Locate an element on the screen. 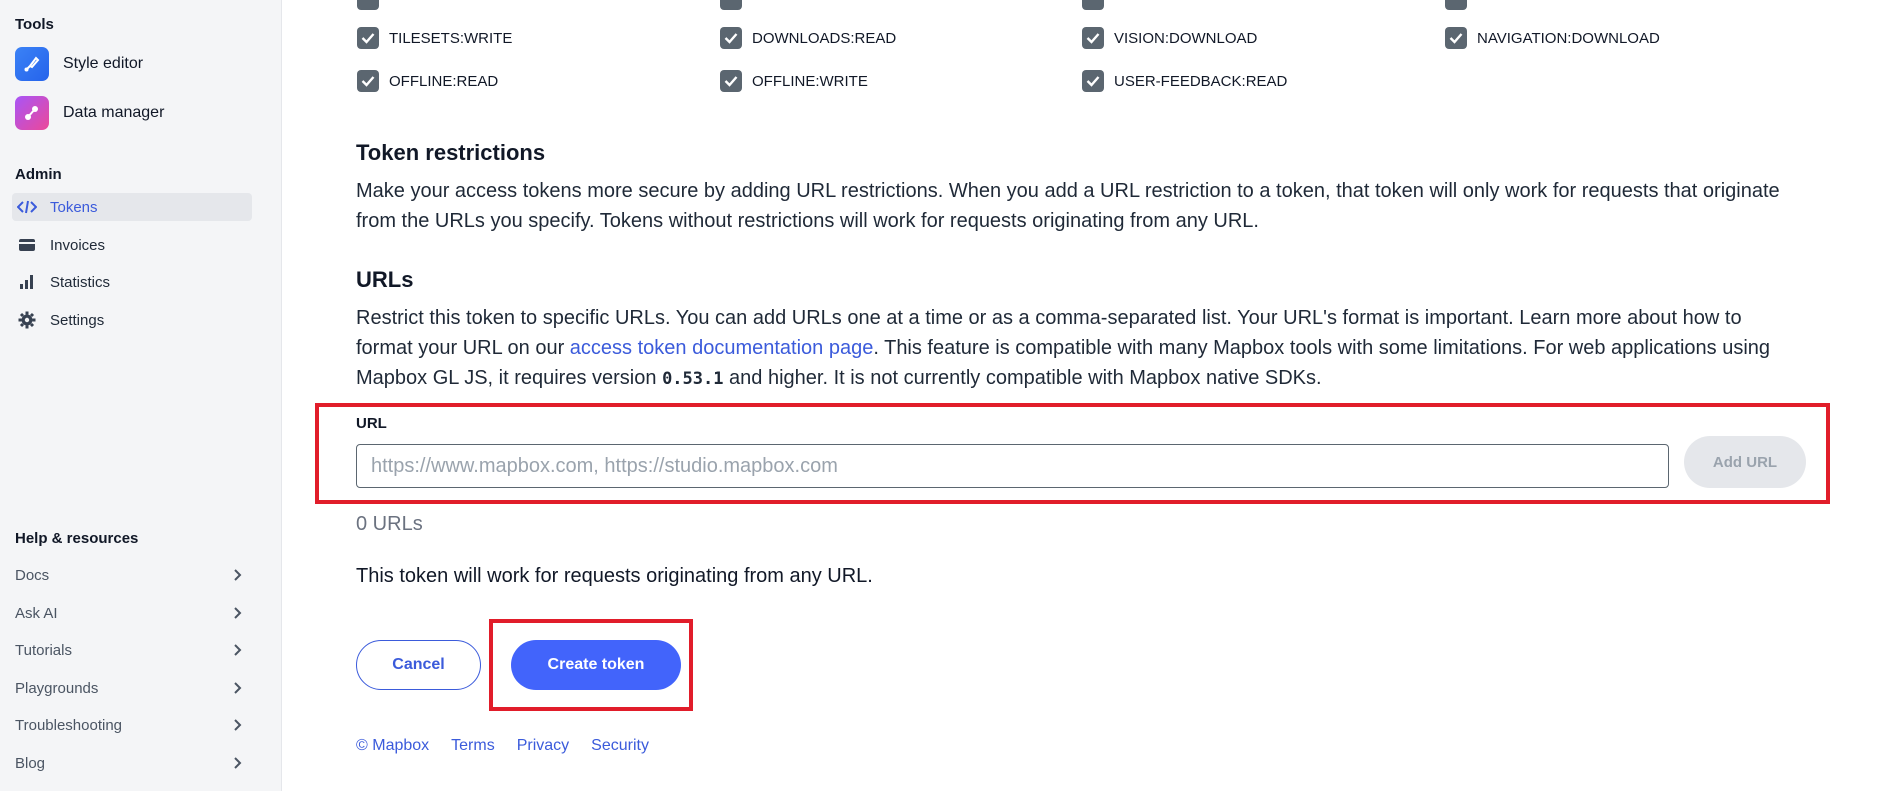 The height and width of the screenshot is (791, 1877). sidebar-item-label: Blog is located at coordinates (30, 763).